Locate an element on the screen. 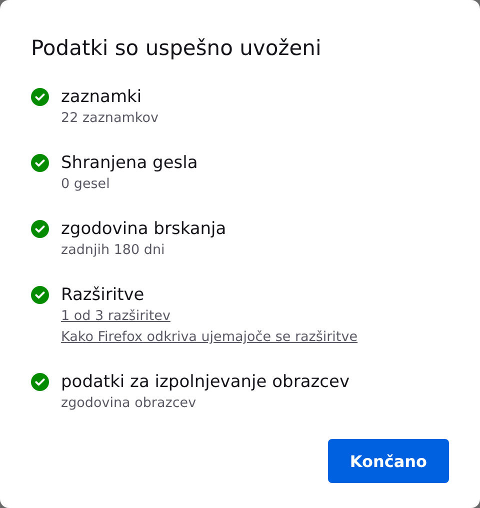 Image resolution: width=480 pixels, height=508 pixels. item-label: Shranjena gesla is located at coordinates (129, 163).